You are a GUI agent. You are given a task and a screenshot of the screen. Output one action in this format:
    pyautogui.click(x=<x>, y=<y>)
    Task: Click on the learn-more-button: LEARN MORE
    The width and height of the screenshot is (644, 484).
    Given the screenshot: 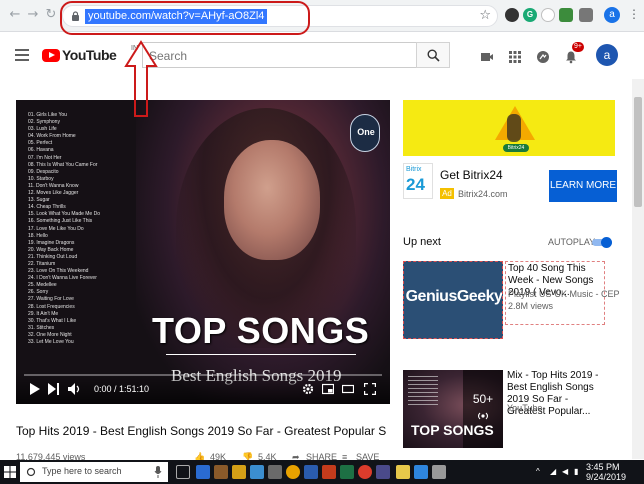 What is the action you would take?
    pyautogui.click(x=583, y=186)
    